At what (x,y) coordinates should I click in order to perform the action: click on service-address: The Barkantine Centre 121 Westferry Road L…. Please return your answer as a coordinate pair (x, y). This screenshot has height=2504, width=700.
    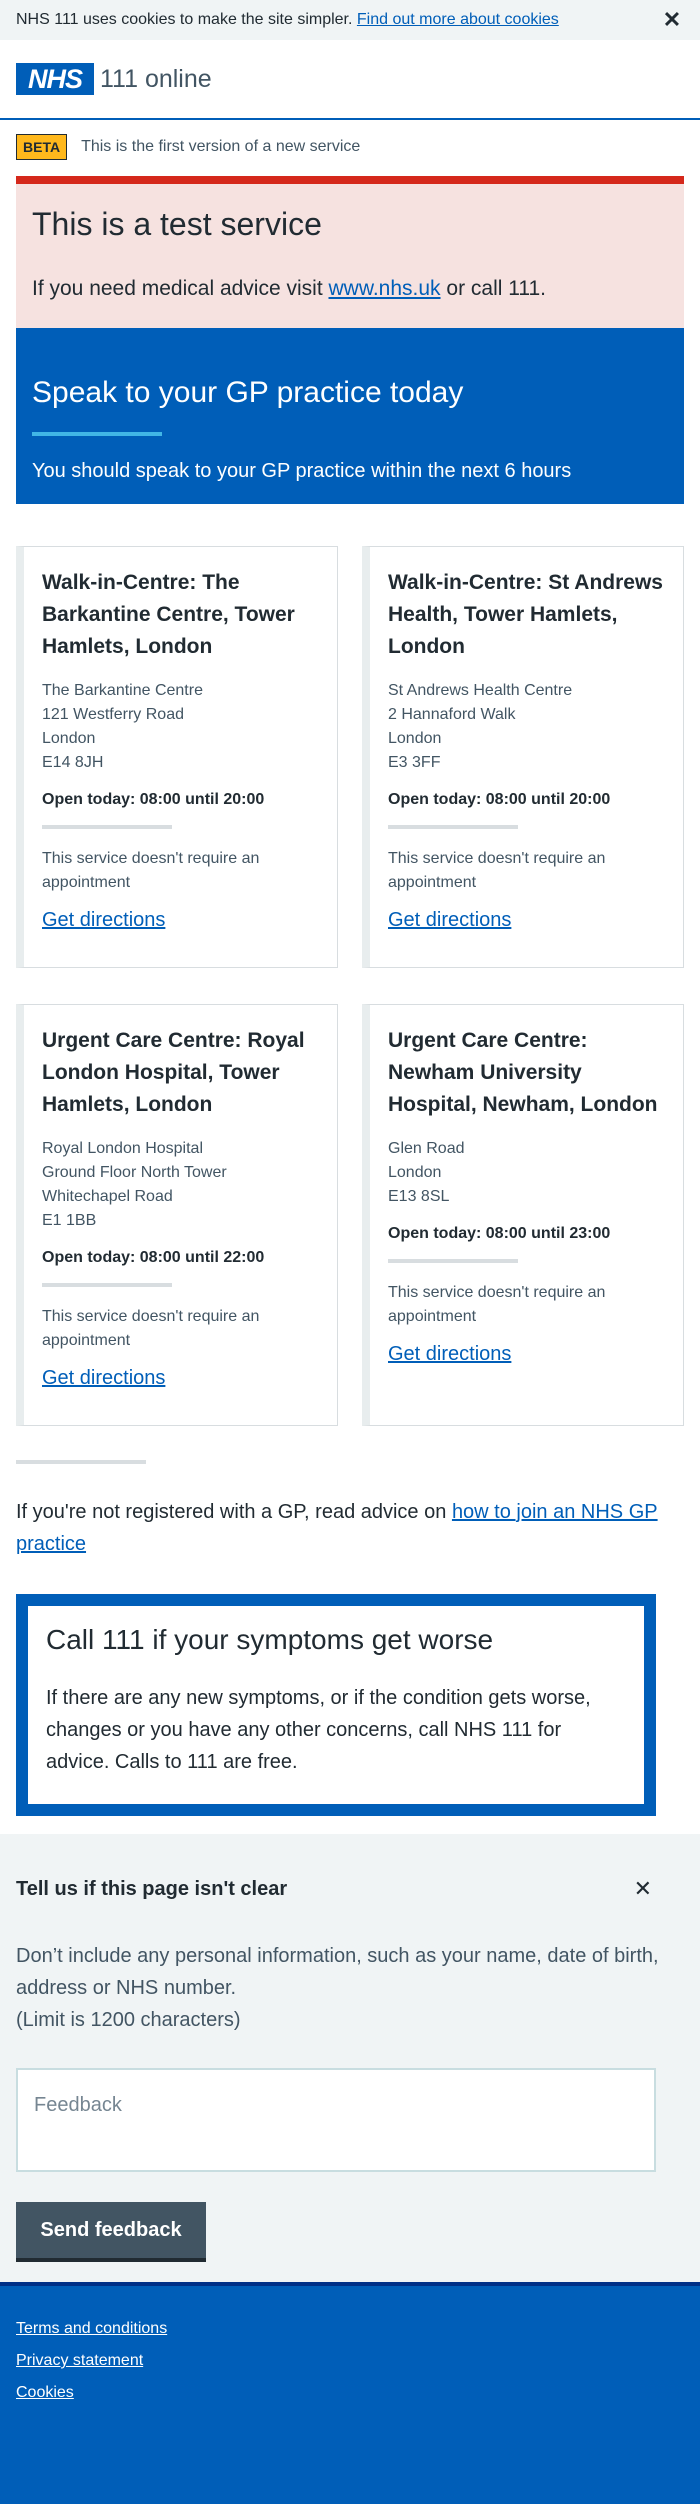
    Looking at the image, I should click on (122, 726).